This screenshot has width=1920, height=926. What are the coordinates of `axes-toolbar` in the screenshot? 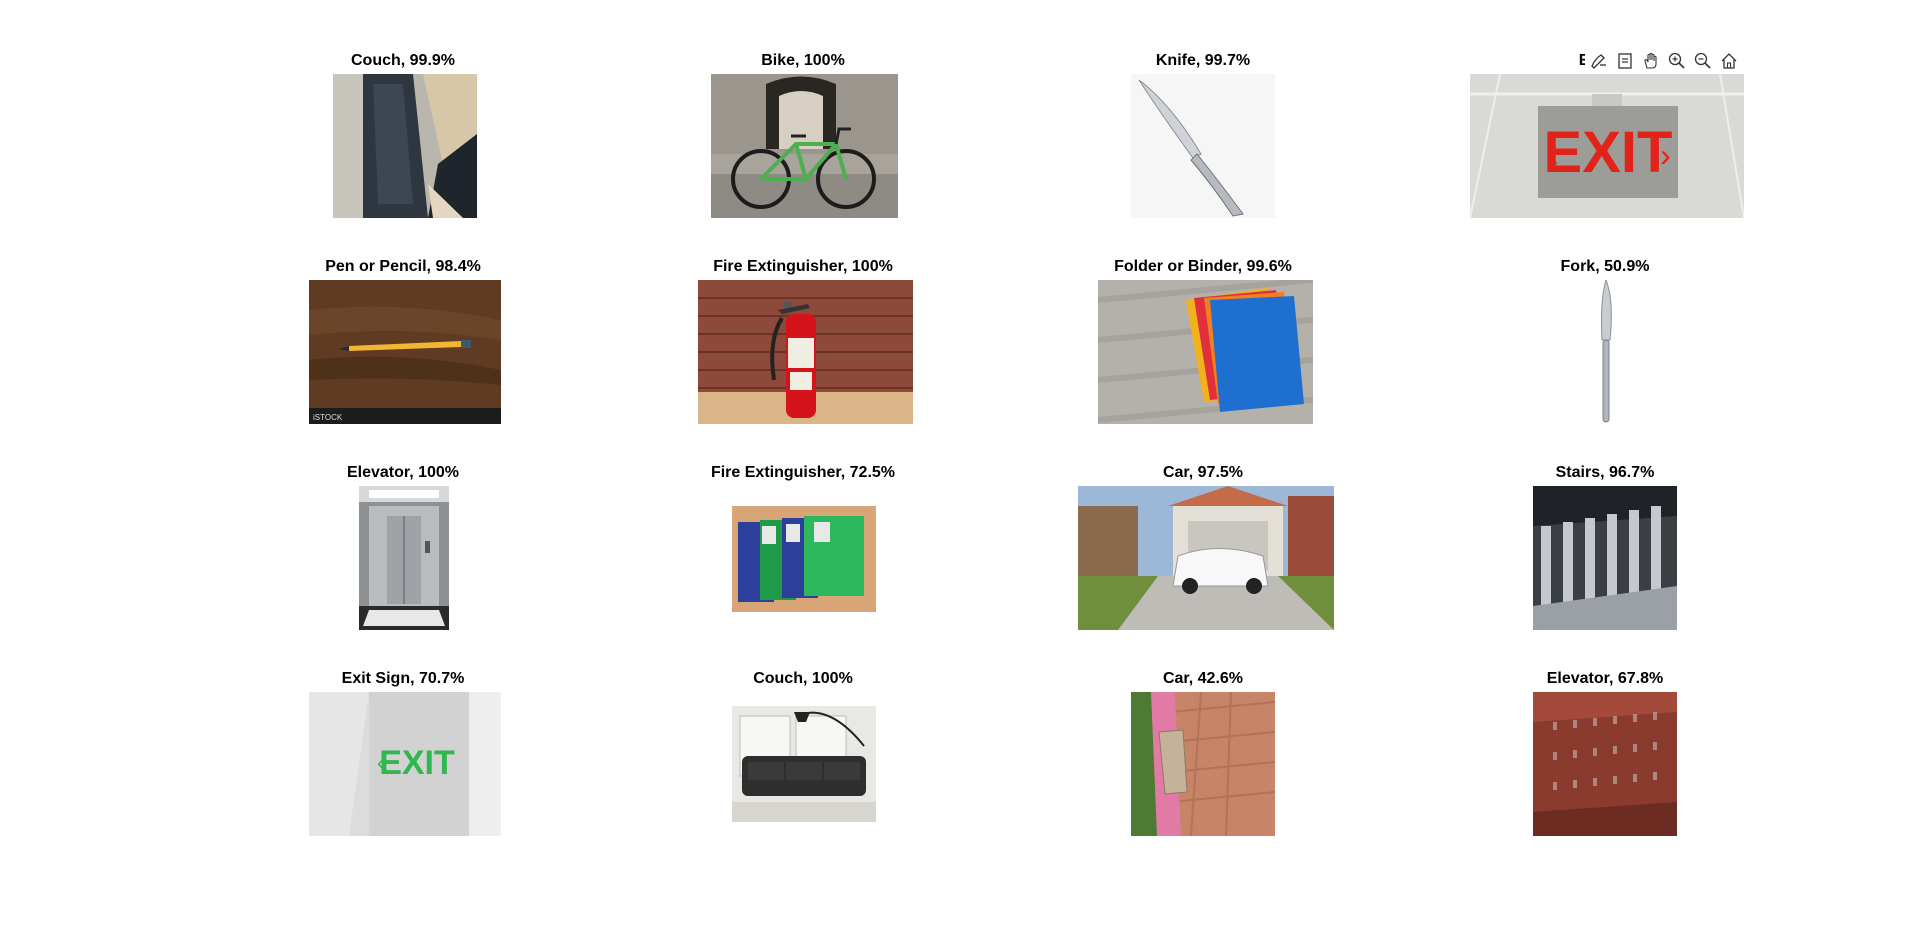 It's located at (1664, 61).